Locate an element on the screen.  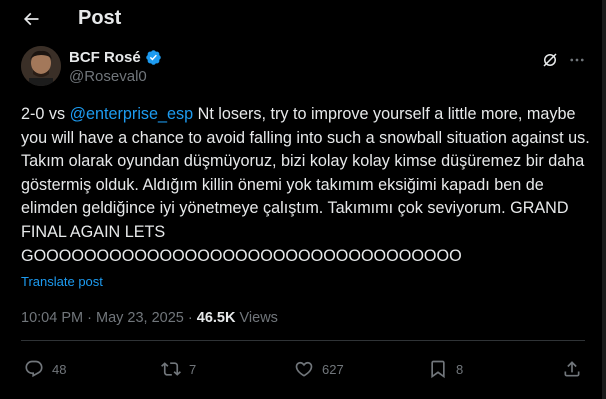
author-name: BCF Rosé is located at coordinates (115, 57).